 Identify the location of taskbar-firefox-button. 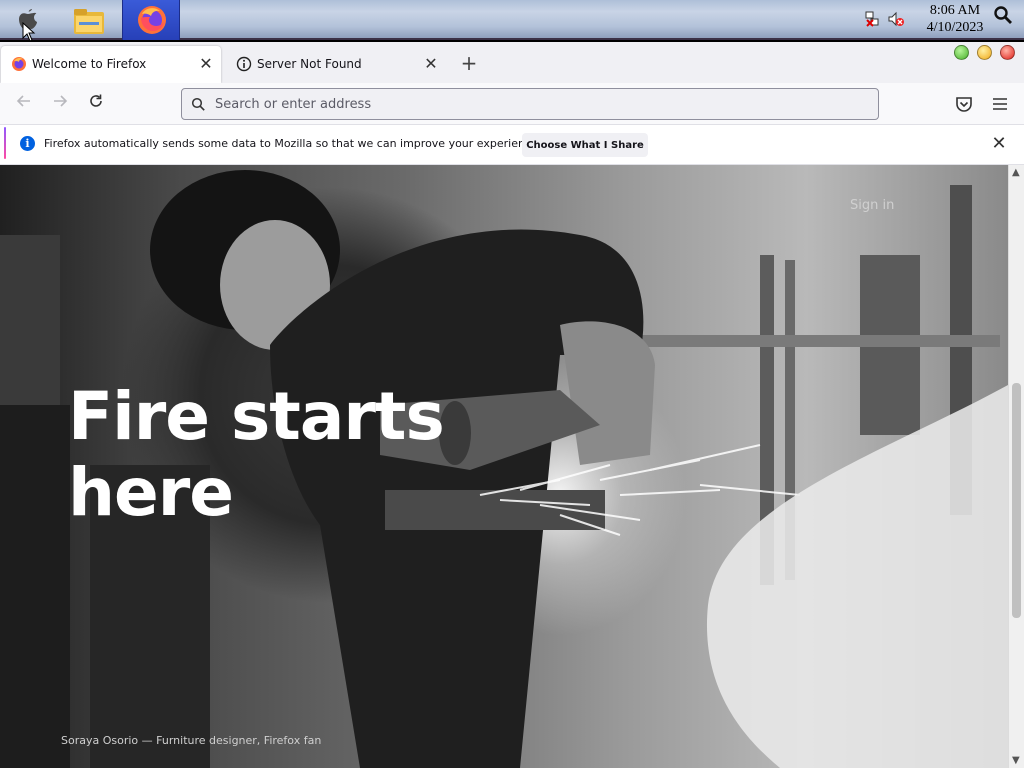
(151, 20).